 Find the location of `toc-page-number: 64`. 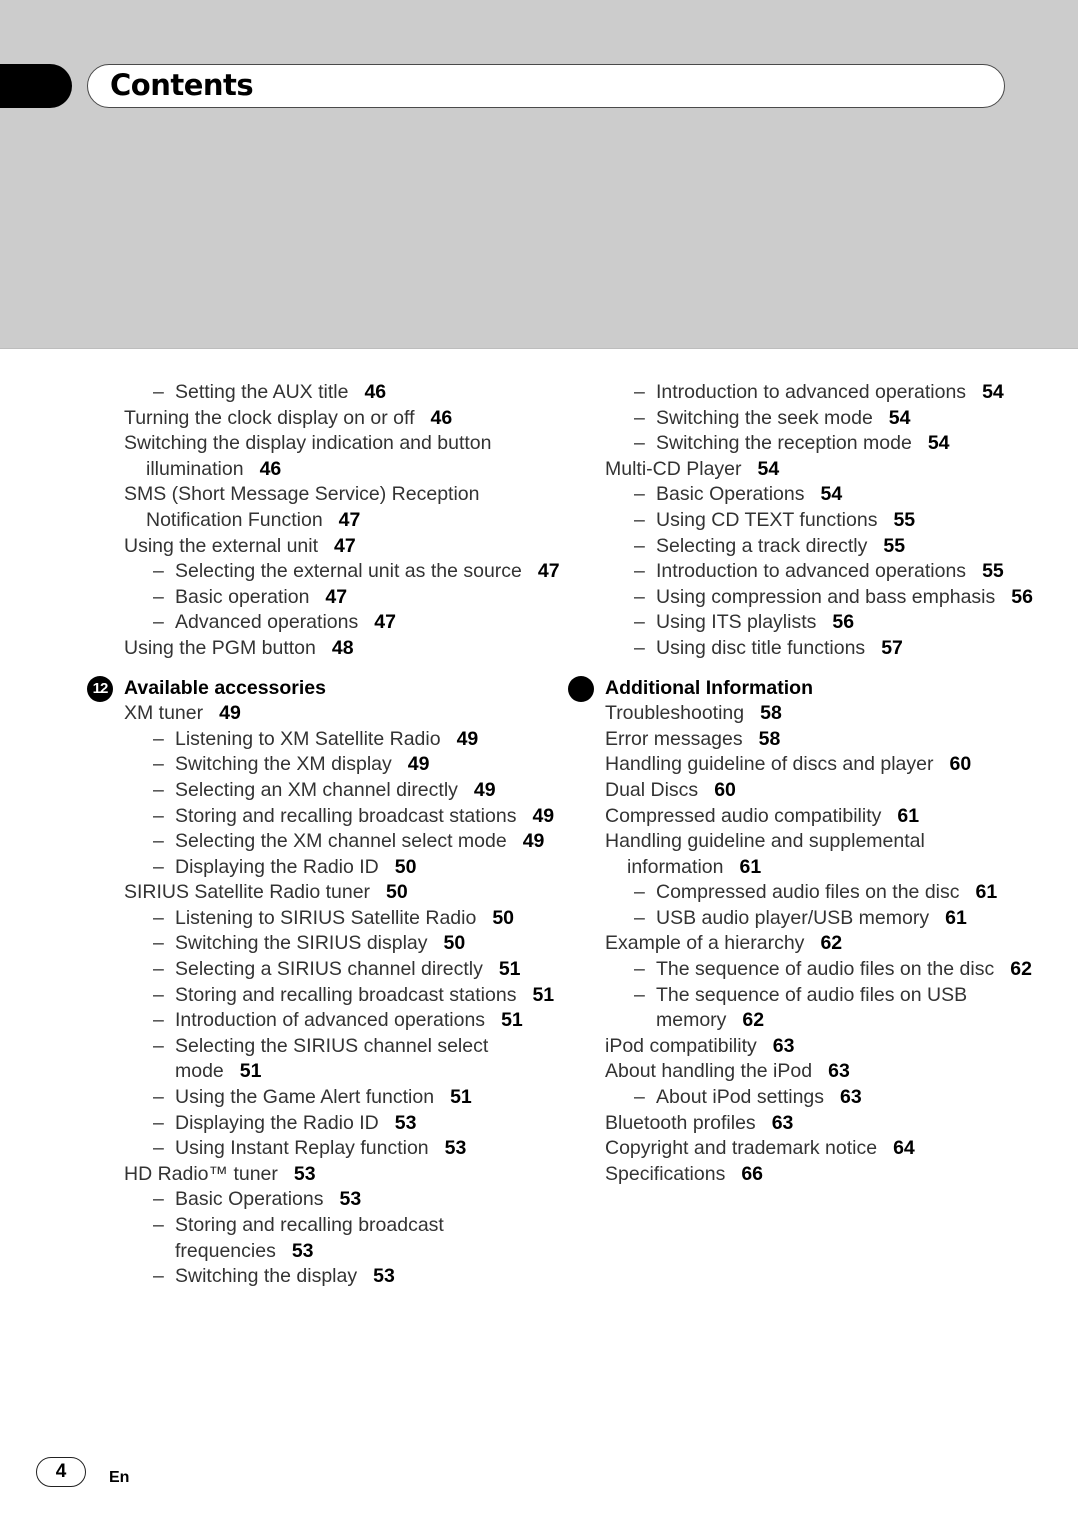

toc-page-number: 64 is located at coordinates (904, 1148).